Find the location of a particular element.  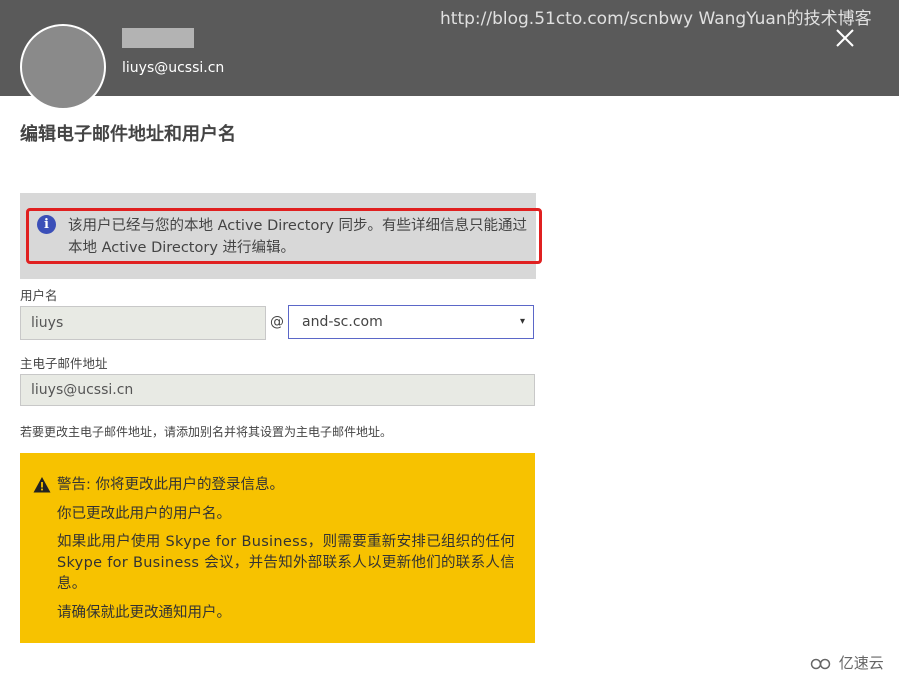

page-title: 编辑电子邮件地址和用户名 is located at coordinates (128, 134).